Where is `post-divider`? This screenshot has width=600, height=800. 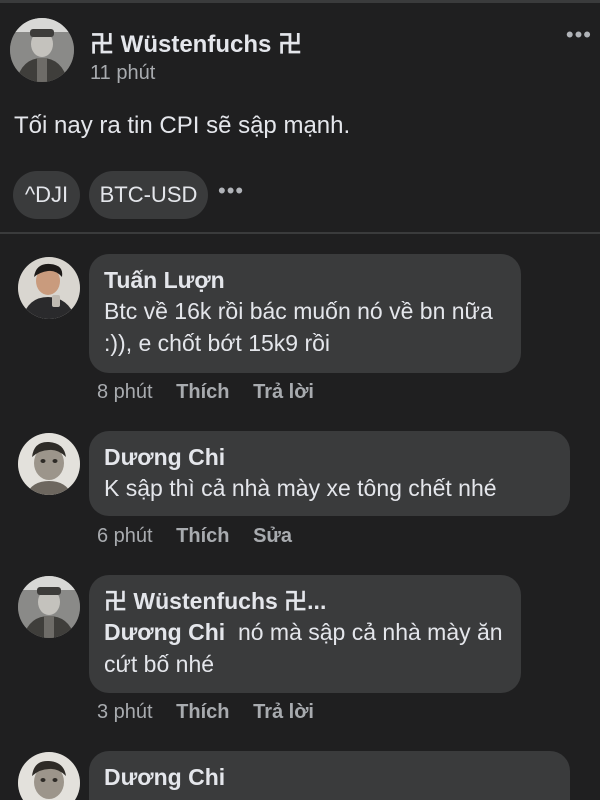 post-divider is located at coordinates (300, 233).